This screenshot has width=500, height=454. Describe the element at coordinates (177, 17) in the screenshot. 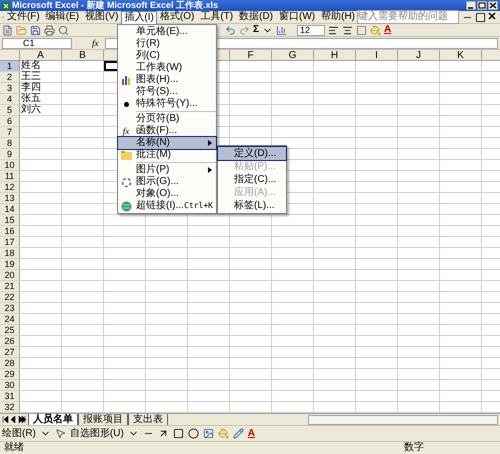

I see `menu-item: 格式(O)` at that location.